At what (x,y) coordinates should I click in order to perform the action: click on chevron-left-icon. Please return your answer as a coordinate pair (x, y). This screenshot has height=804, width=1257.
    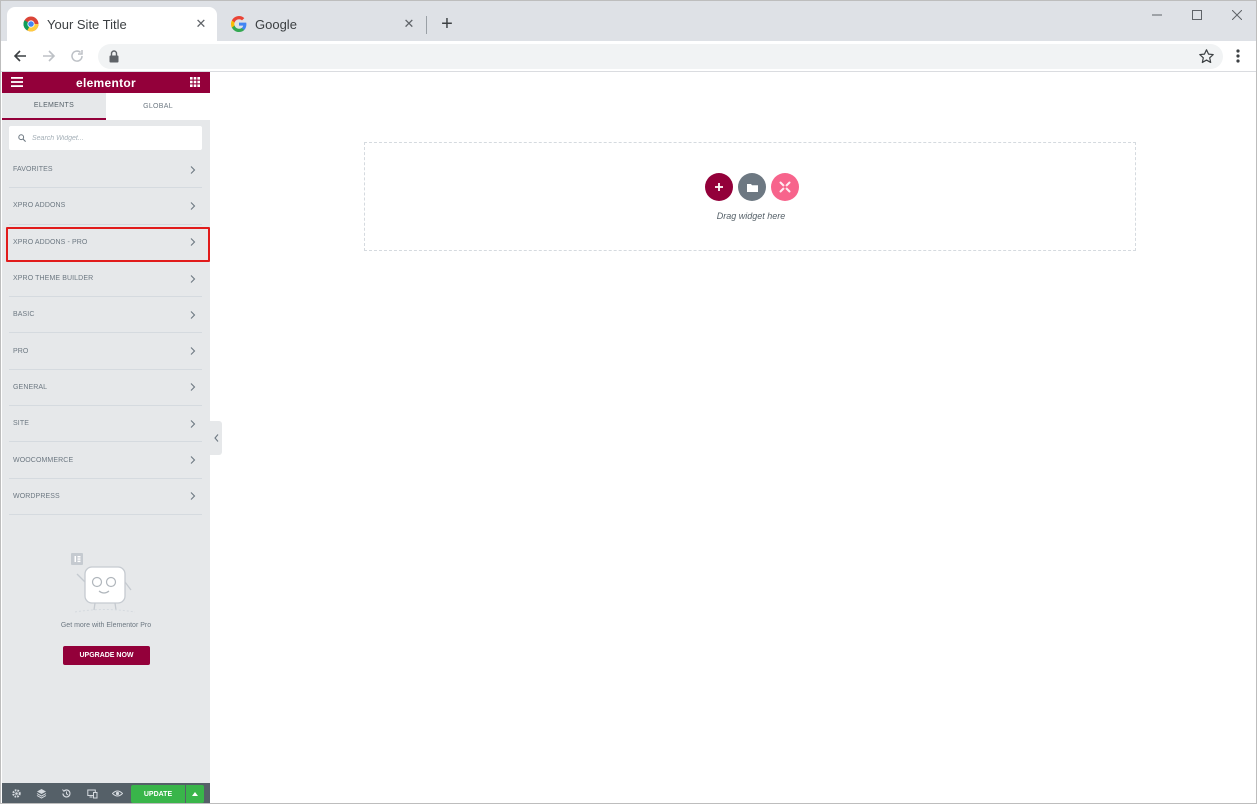
    Looking at the image, I should click on (215, 438).